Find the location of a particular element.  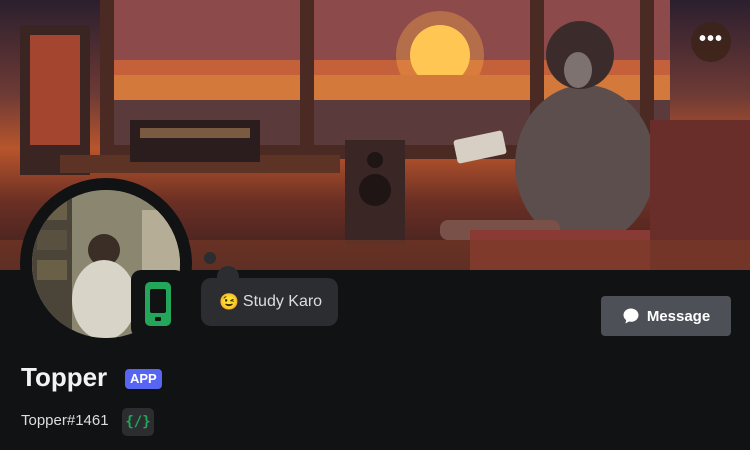

message-button: Message is located at coordinates (666, 316).